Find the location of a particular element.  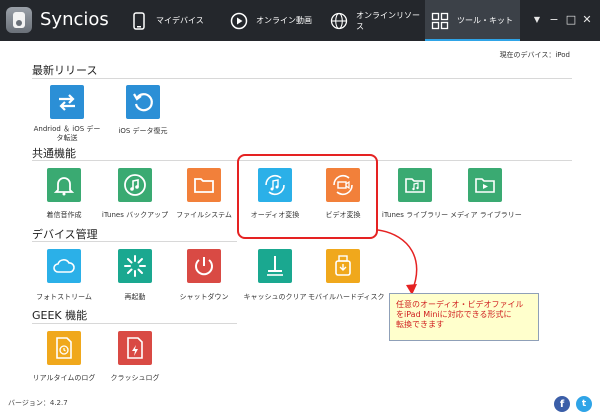

highlight-box is located at coordinates (307, 196).